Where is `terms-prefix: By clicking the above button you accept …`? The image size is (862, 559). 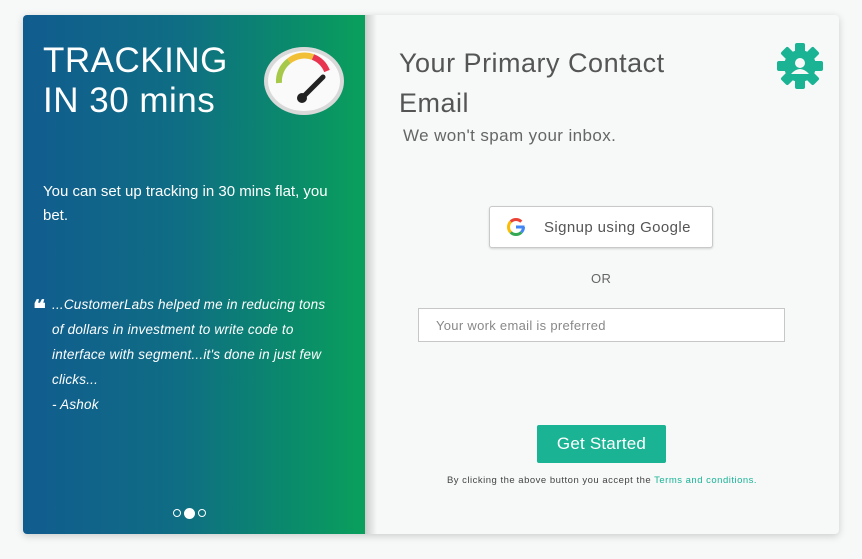
terms-prefix: By clicking the above button you accept … is located at coordinates (550, 480).